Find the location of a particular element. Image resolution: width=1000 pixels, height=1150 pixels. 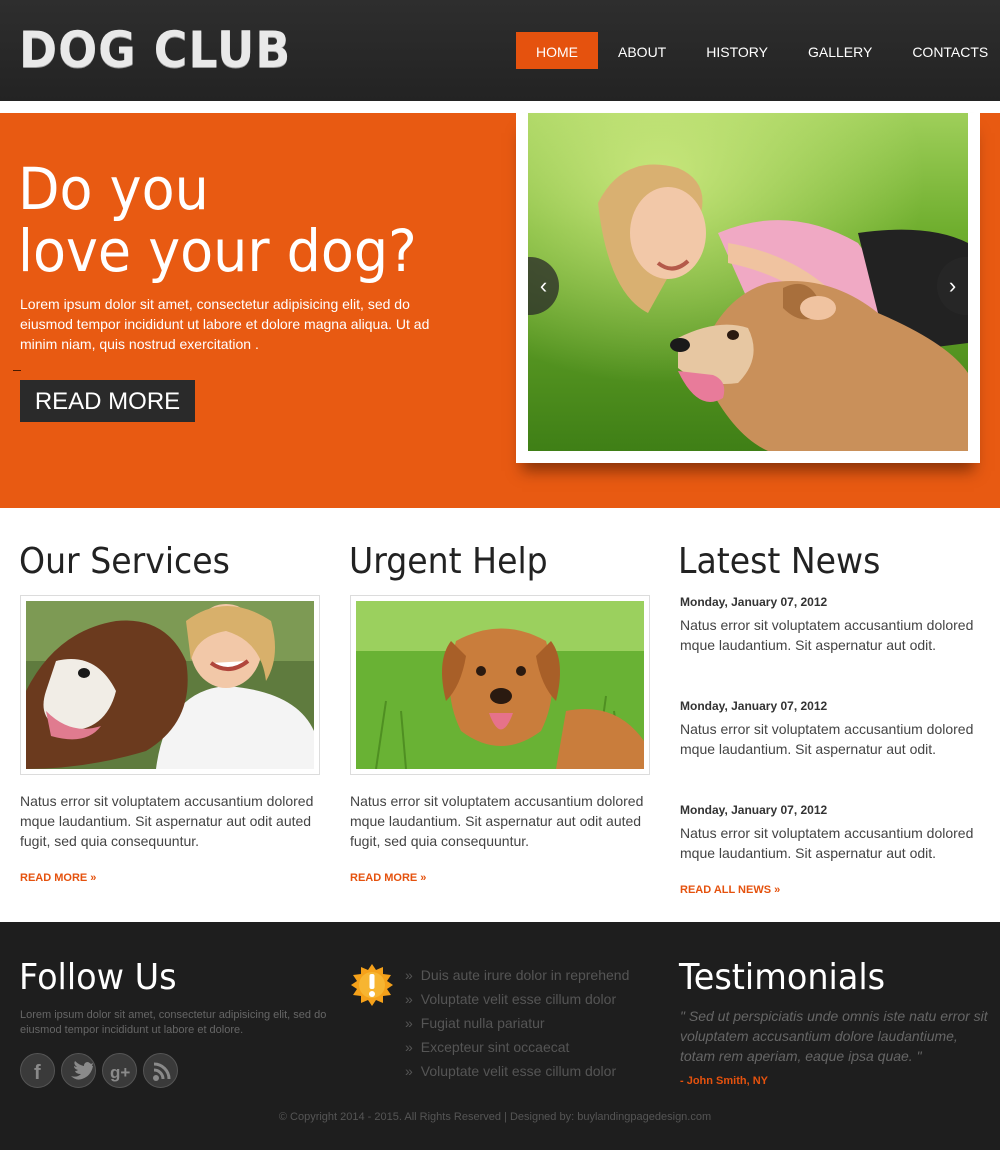

main-nav: HOME ABOUT HISTORY GALLERY CONTACTS is located at coordinates (758, 50).